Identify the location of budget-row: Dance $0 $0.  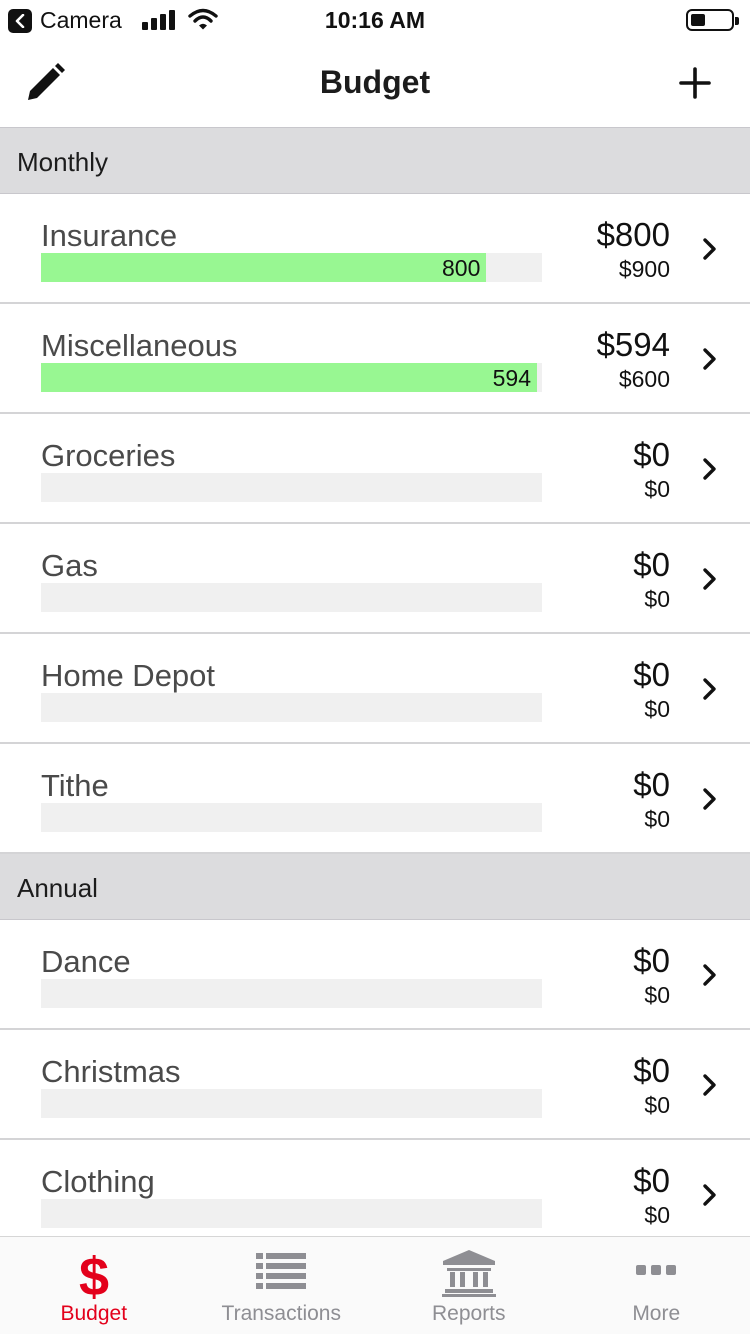
(375, 975).